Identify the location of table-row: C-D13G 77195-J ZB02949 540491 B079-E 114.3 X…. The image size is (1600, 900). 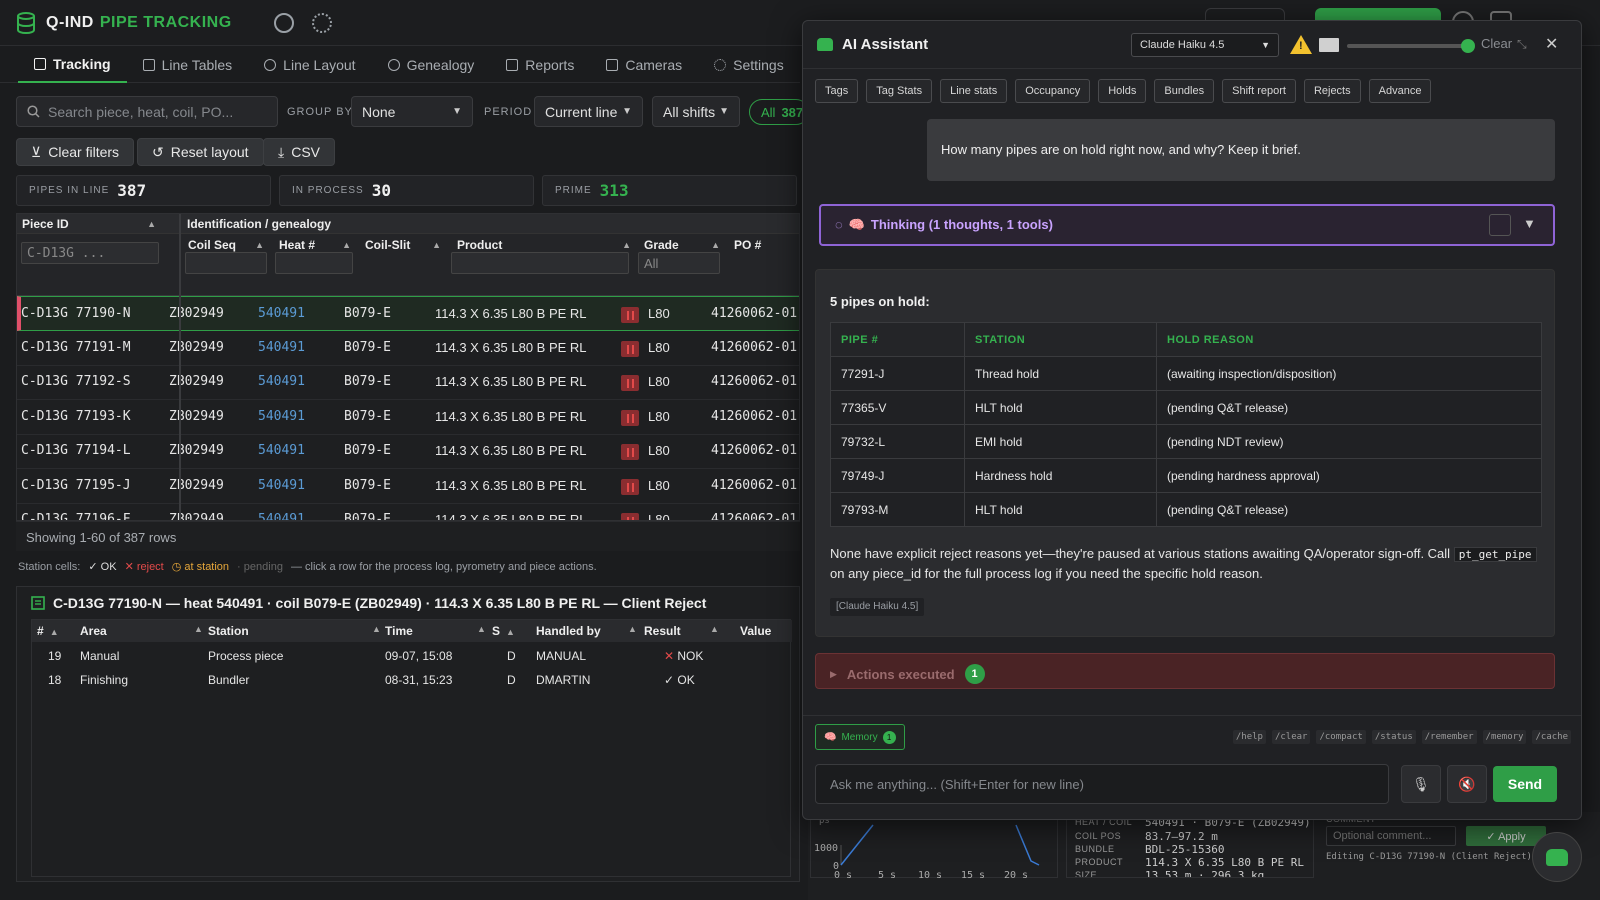
(408, 486).